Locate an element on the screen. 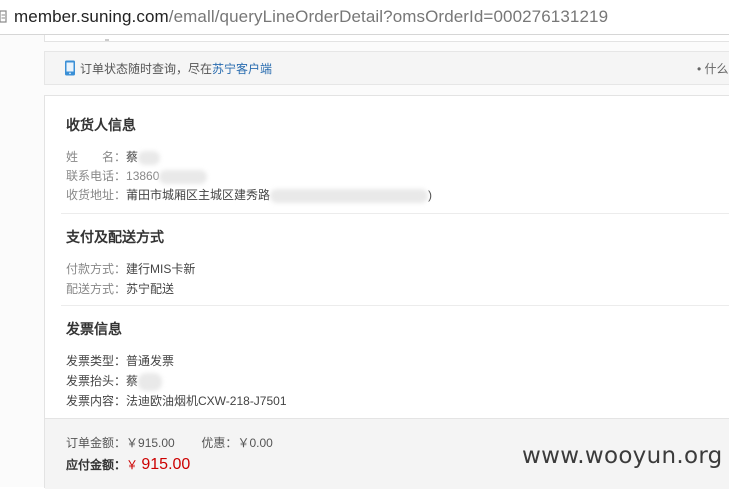 The height and width of the screenshot is (489, 729). notice-bar: 订单状态随时查询，尽在 苏宁客户端 • 什么 is located at coordinates (386, 68).